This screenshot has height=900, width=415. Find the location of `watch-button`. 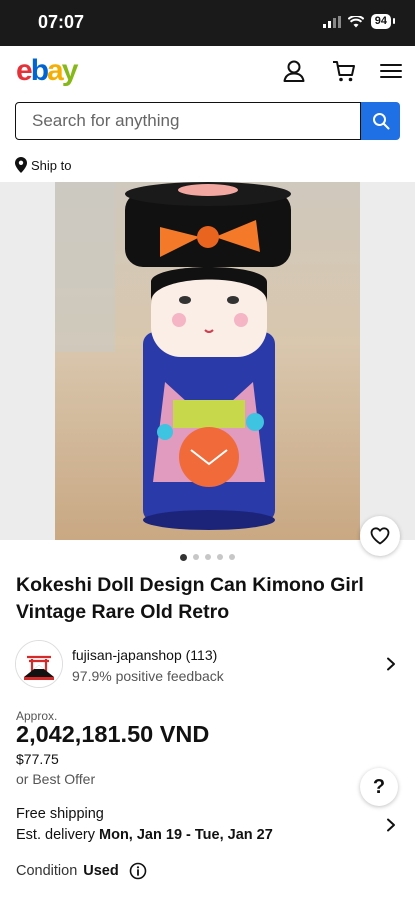

watch-button is located at coordinates (380, 536).